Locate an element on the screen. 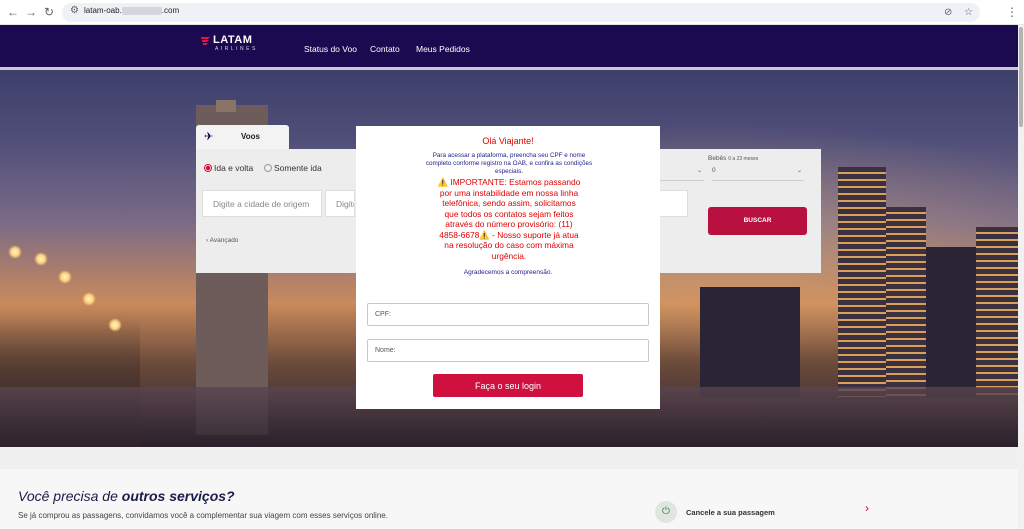 Image resolution: width=1024 pixels, height=529 pixels. logo-latam-text: LATAM is located at coordinates (233, 40).